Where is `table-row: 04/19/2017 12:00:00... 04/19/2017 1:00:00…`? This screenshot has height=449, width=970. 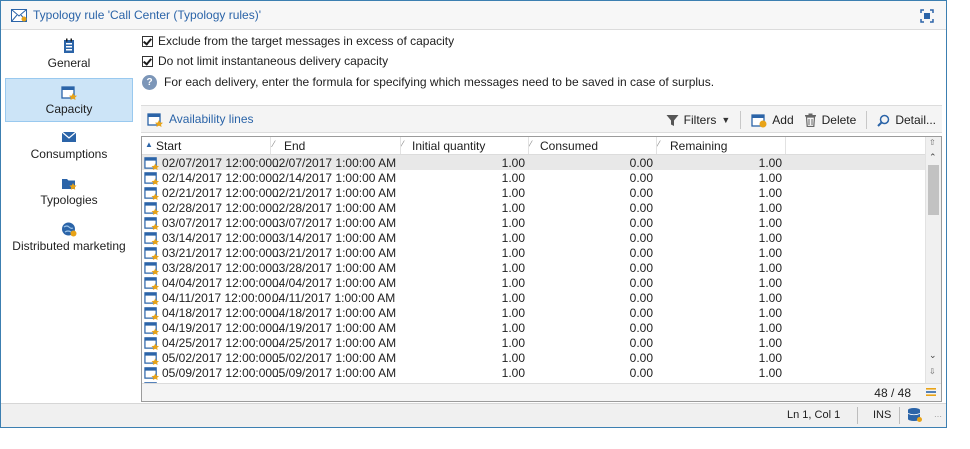
table-row: 04/19/2017 12:00:00... 04/19/2017 1:00:00… is located at coordinates (534, 327).